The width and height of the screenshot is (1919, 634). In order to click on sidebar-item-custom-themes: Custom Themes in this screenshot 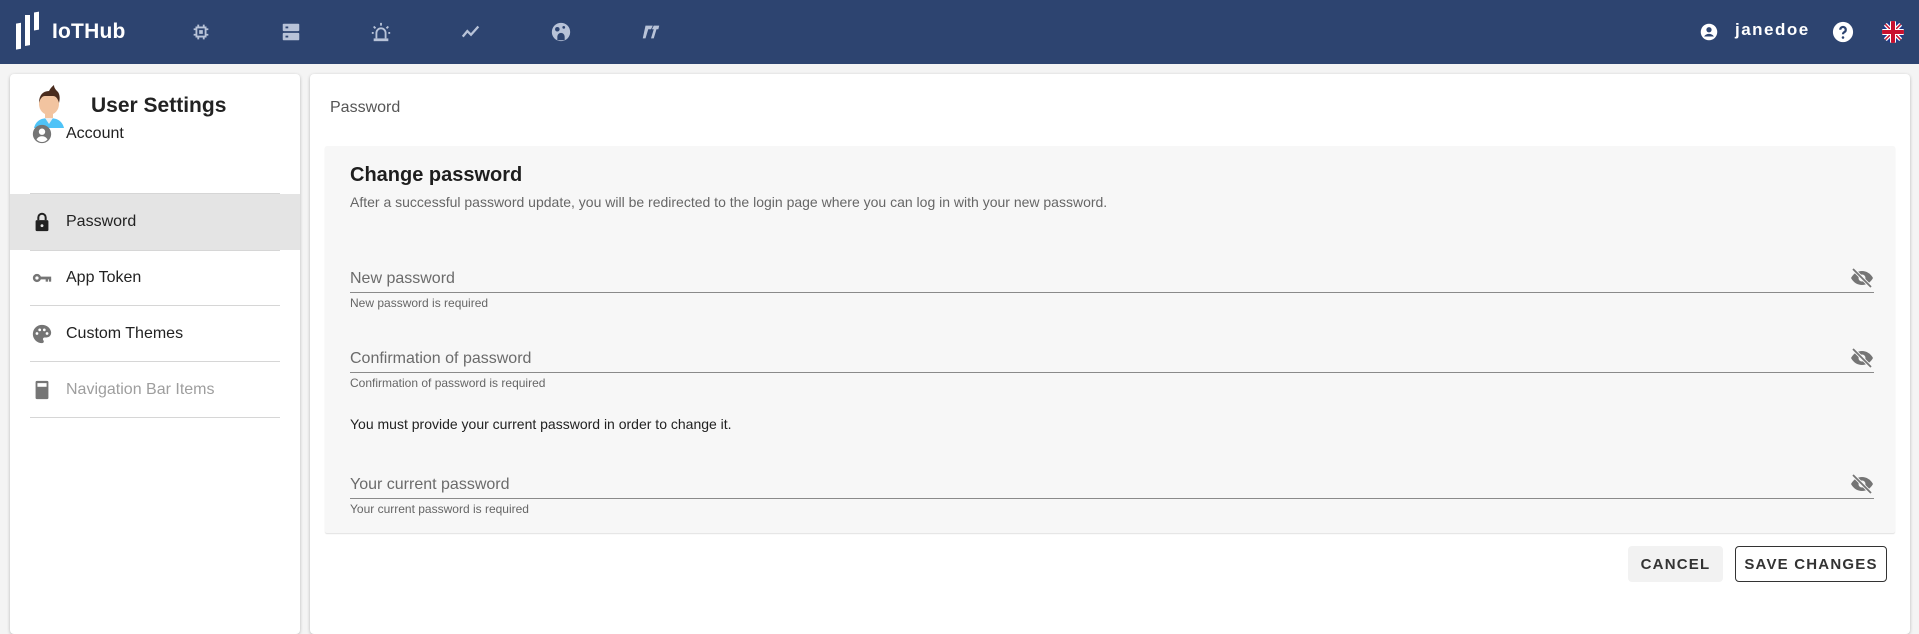, I will do `click(155, 334)`.